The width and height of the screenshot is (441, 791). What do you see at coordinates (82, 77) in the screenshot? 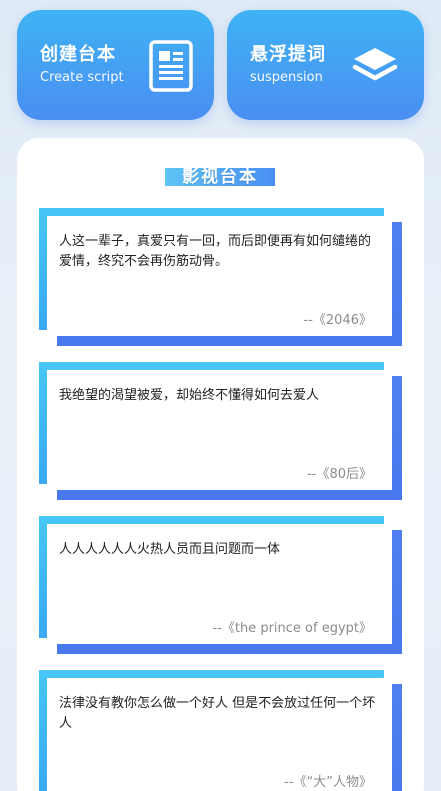
I see `create-script-subtitle: Create script` at bounding box center [82, 77].